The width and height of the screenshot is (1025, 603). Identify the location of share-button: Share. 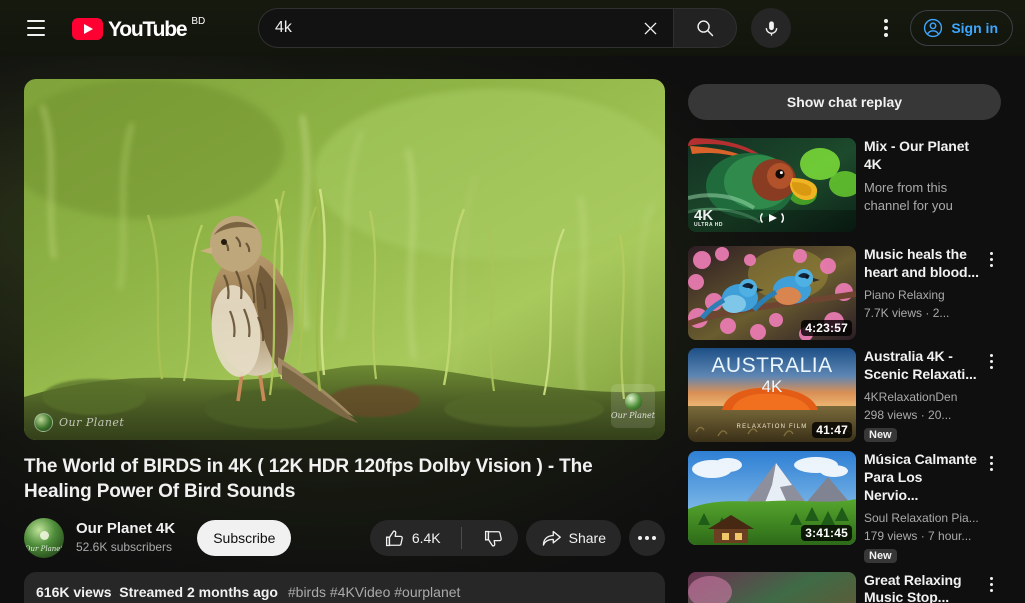
(573, 538).